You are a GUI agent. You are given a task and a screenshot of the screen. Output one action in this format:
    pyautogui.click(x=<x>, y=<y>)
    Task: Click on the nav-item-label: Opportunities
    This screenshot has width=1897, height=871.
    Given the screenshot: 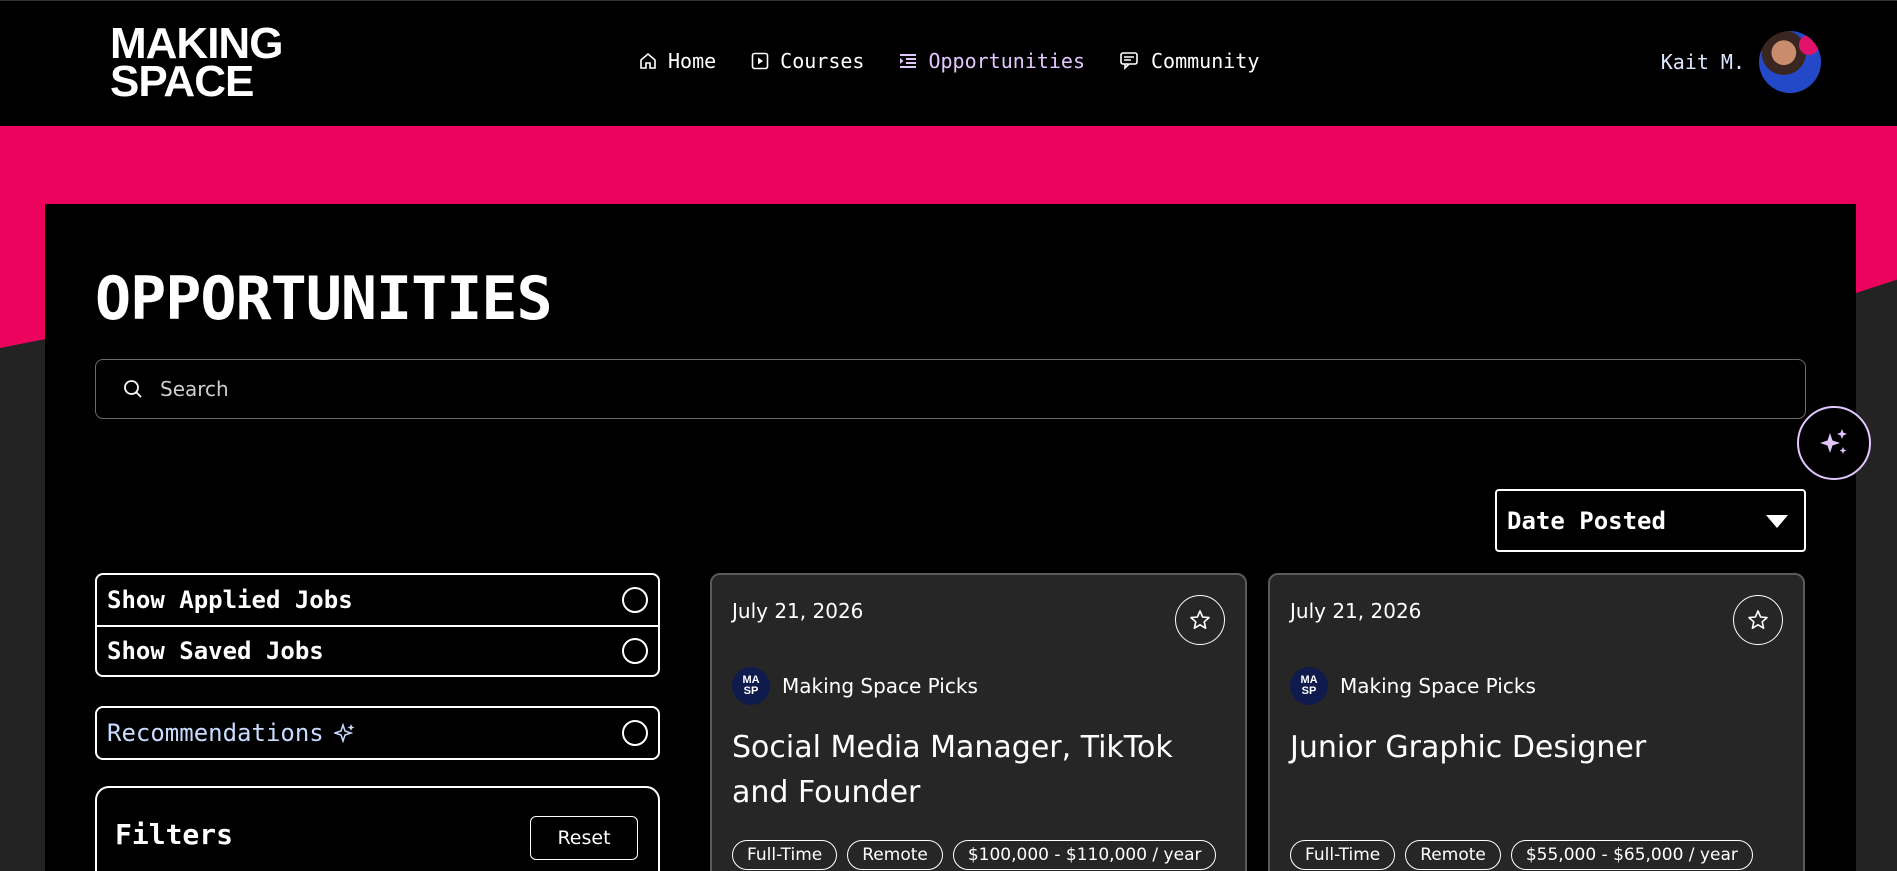 What is the action you would take?
    pyautogui.click(x=1007, y=61)
    